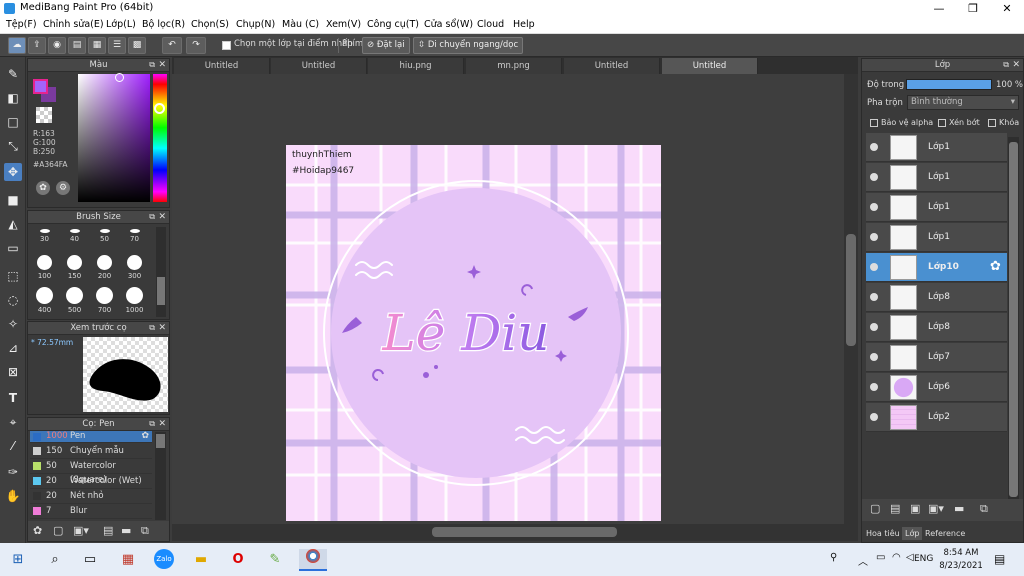 The width and height of the screenshot is (1024, 576). Describe the element at coordinates (515, 532) in the screenshot. I see `horizontal-scrollbar` at that location.